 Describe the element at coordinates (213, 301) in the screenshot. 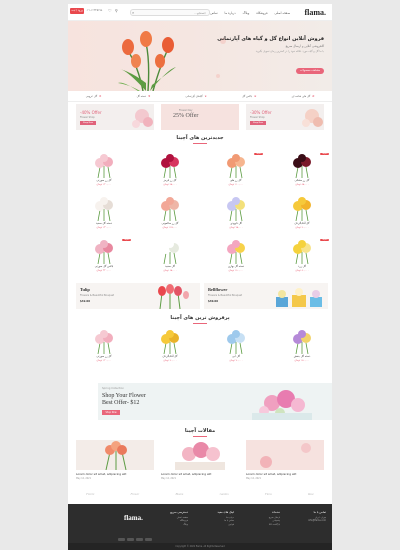

I see `promo-price: $30.00` at that location.